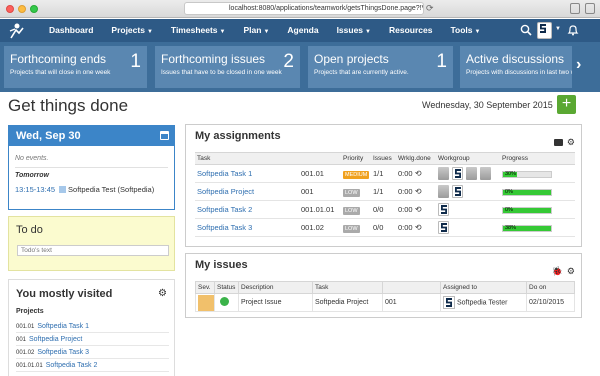 The image size is (600, 376). I want to click on nav-item-label: Plan, so click(252, 30).